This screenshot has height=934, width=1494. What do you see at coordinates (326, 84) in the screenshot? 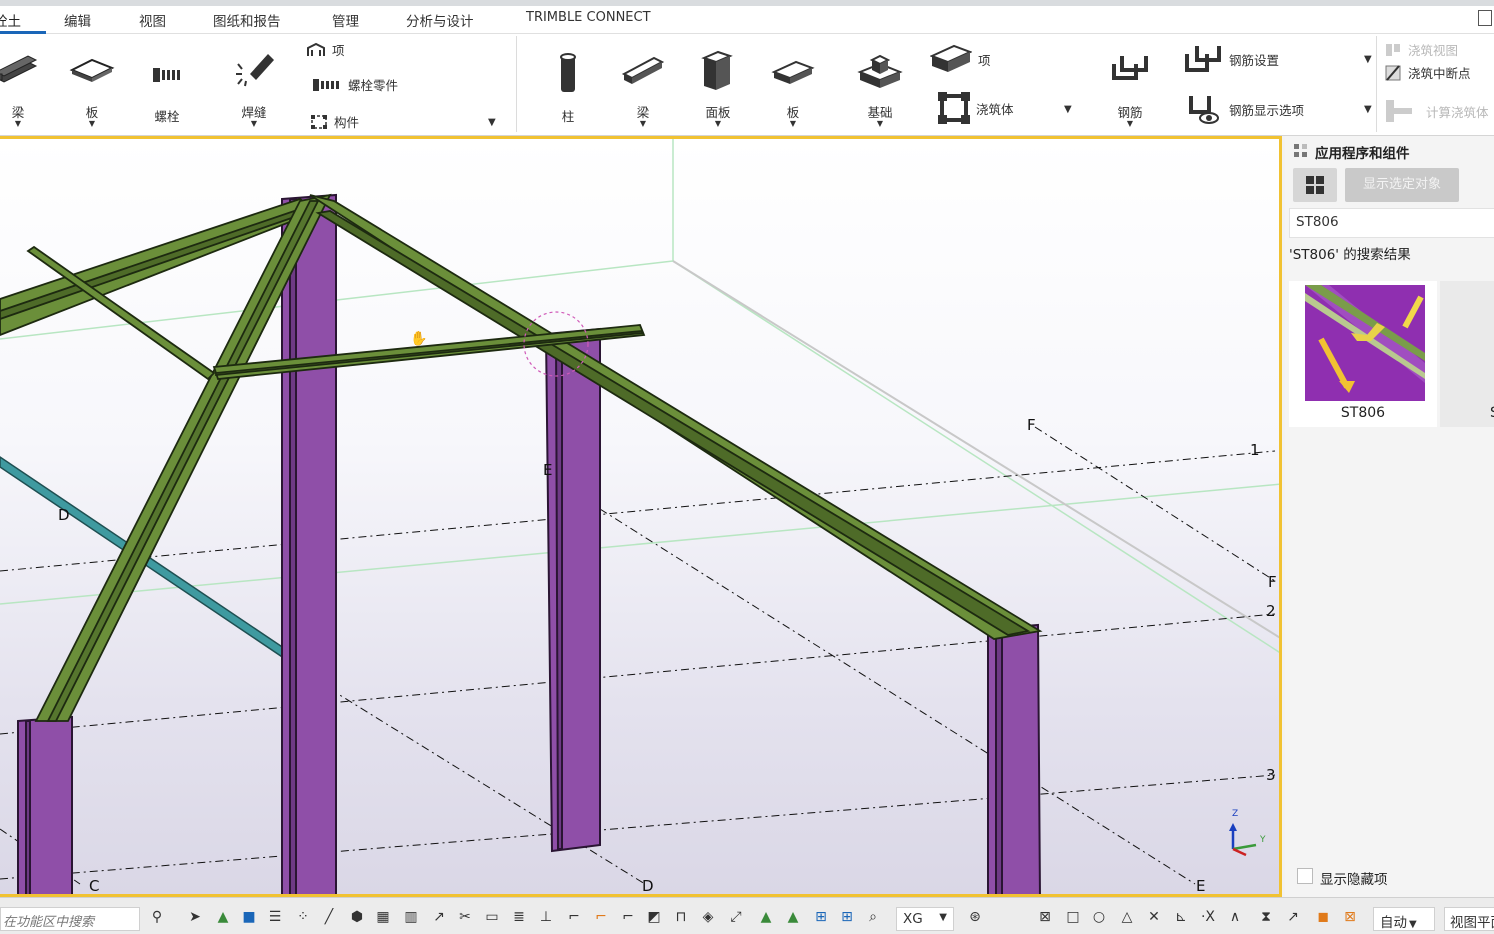
I see `bolt-parts-icon` at bounding box center [326, 84].